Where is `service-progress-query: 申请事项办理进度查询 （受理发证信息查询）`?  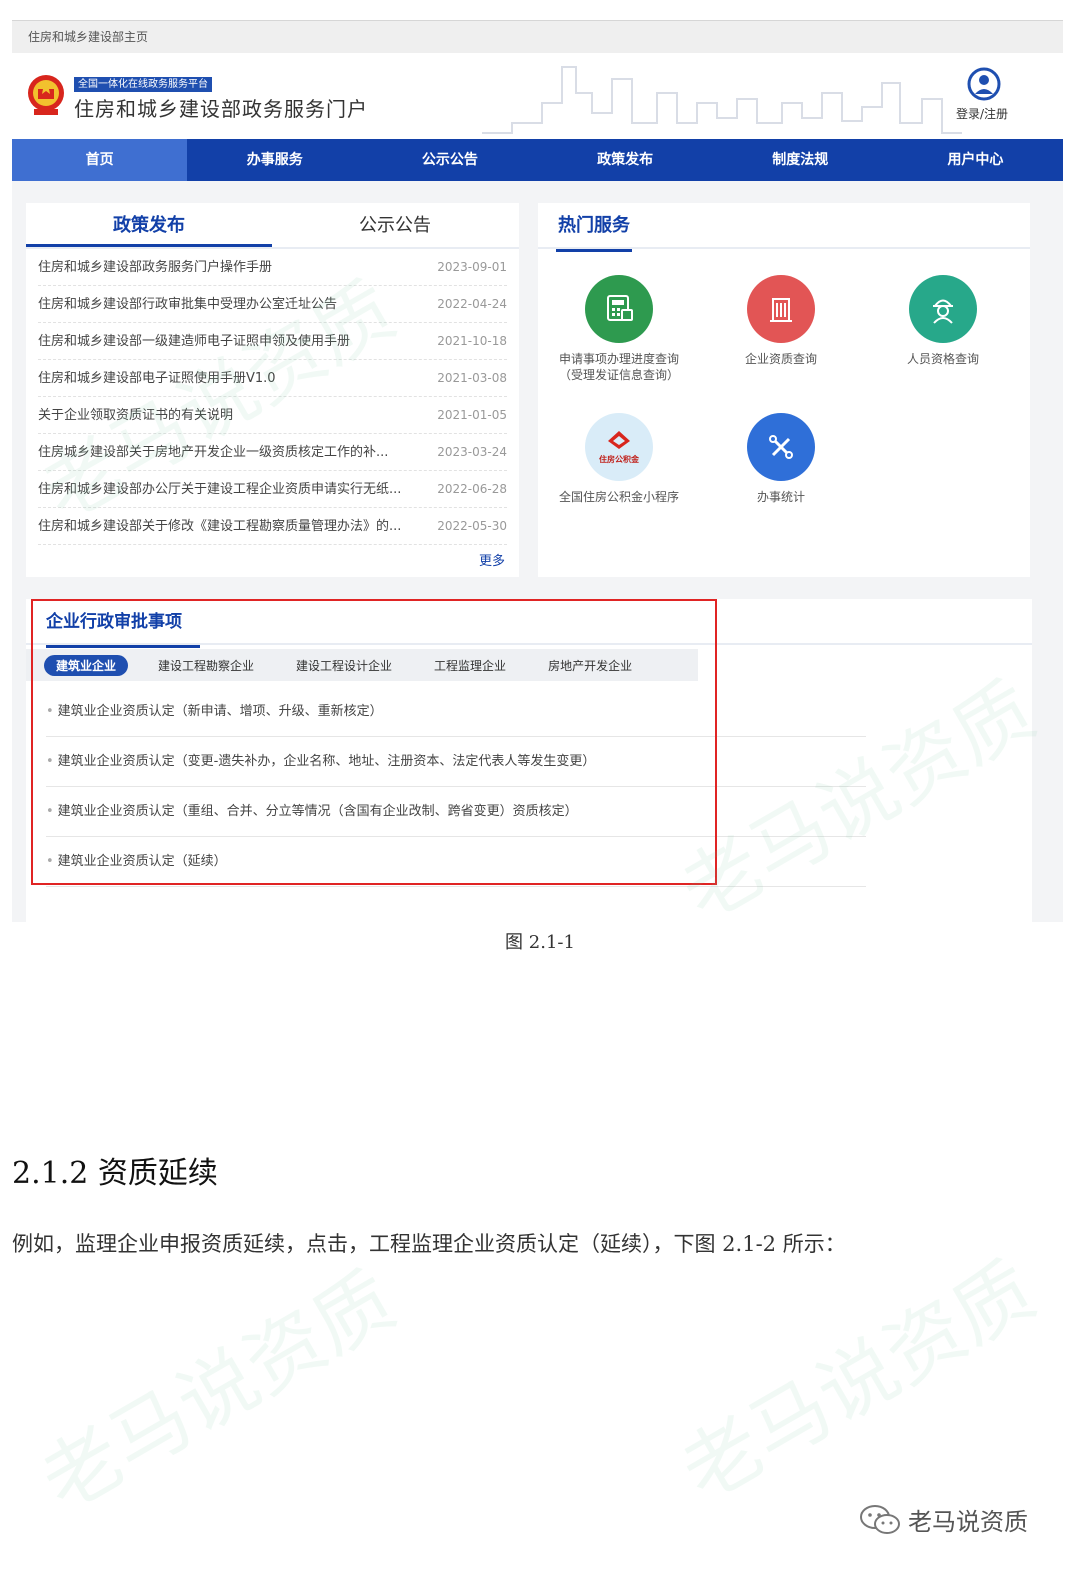 service-progress-query: 申请事项办理进度查询 （受理发证信息查询） is located at coordinates (619, 329).